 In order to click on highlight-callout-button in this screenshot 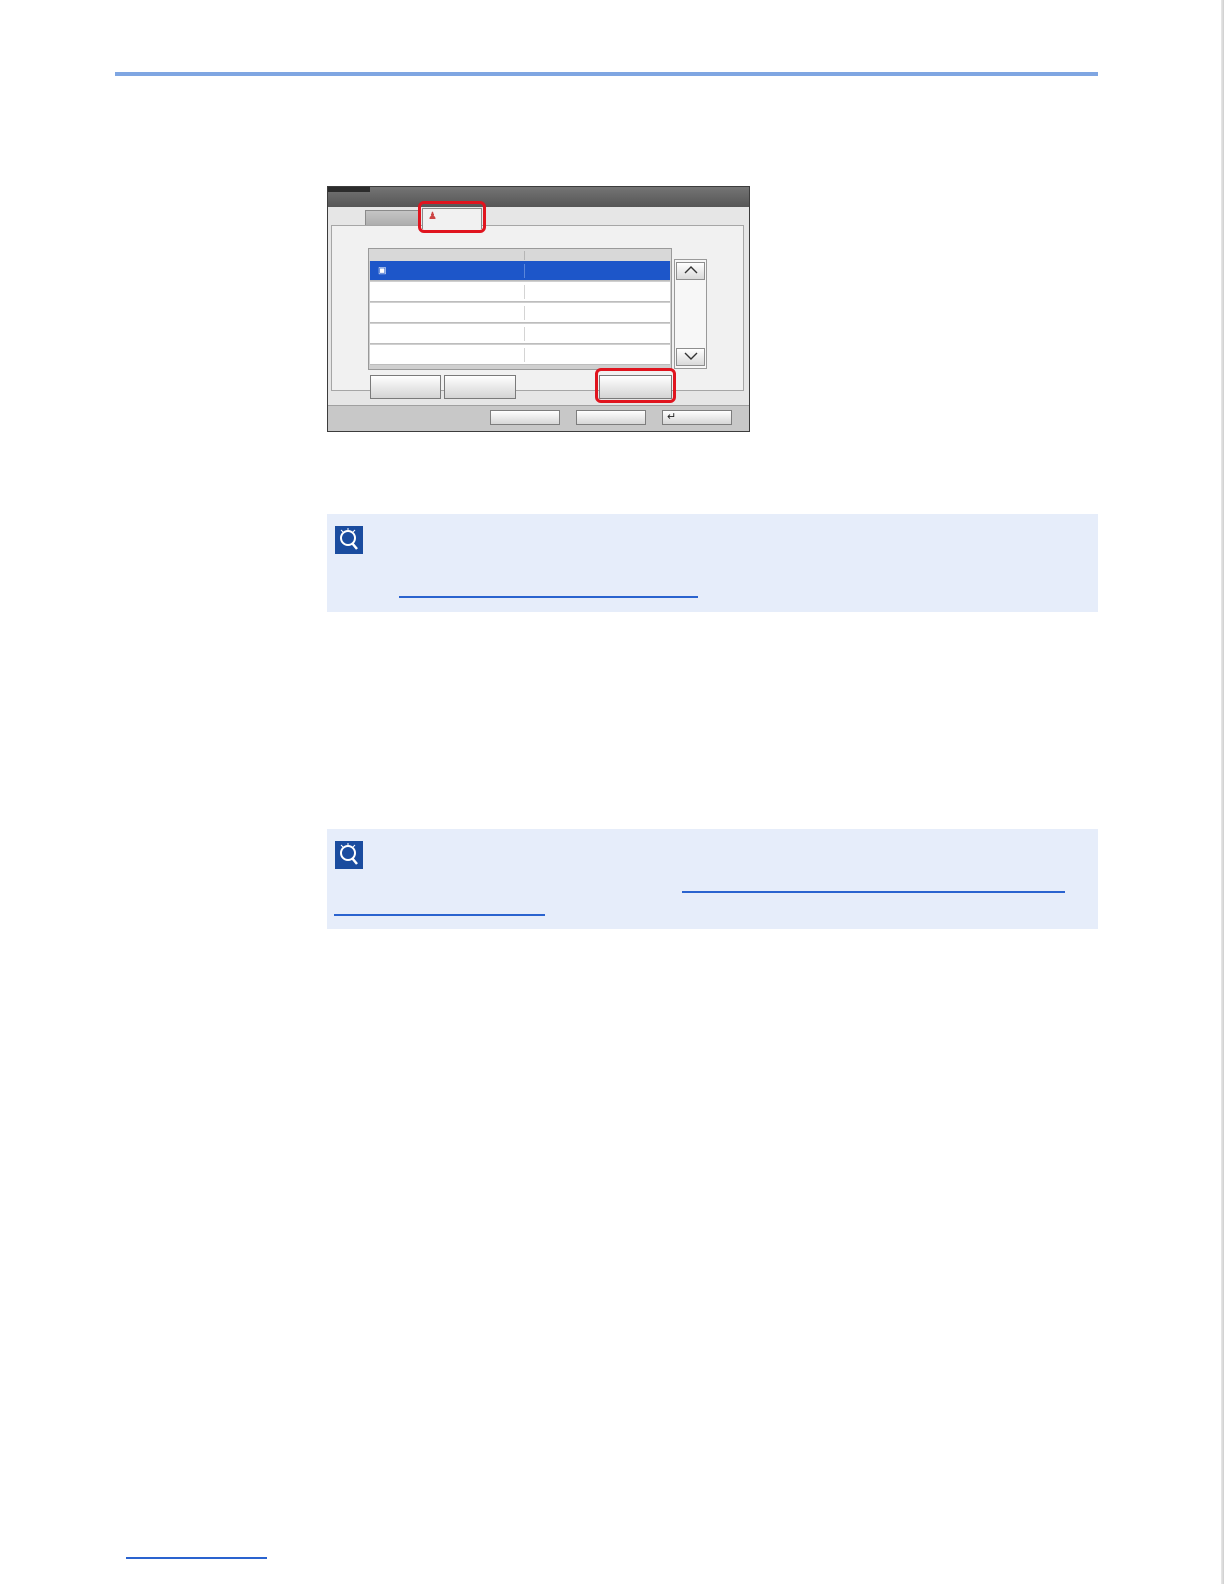, I will do `click(635, 385)`.